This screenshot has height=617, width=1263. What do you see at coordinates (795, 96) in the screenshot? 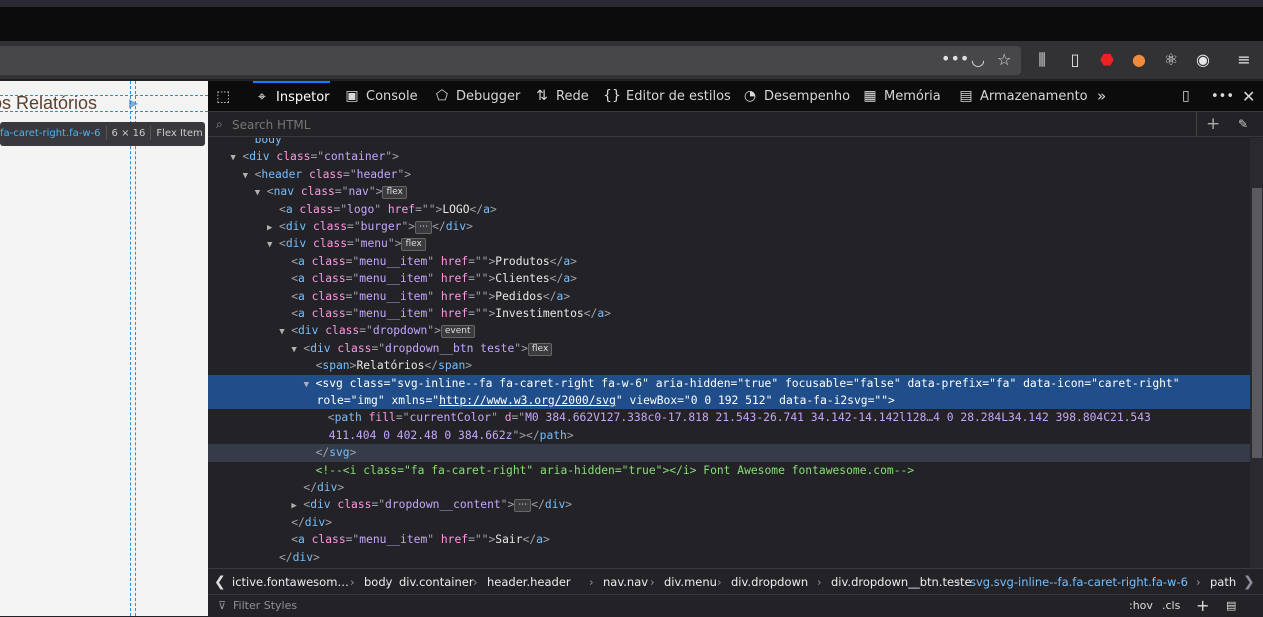
I see `tab-desempenho: ◔ Desempenho` at bounding box center [795, 96].